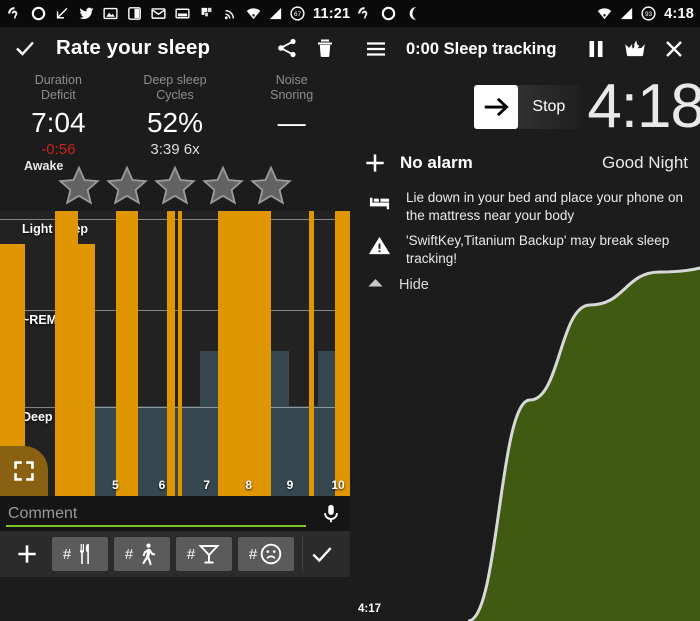 The height and width of the screenshot is (621, 700). I want to click on status-time: 4:18, so click(679, 13).